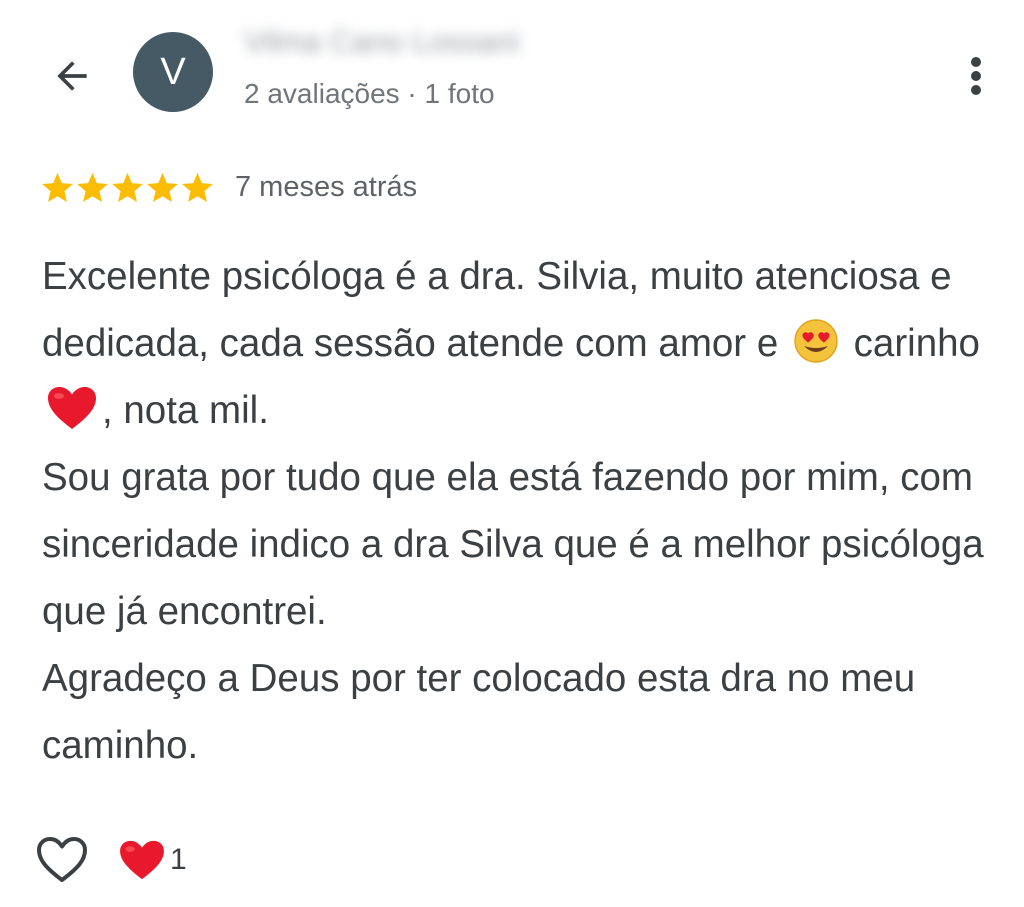 The width and height of the screenshot is (1024, 907). What do you see at coordinates (326, 187) in the screenshot?
I see `review-date: 7 meses atrás` at bounding box center [326, 187].